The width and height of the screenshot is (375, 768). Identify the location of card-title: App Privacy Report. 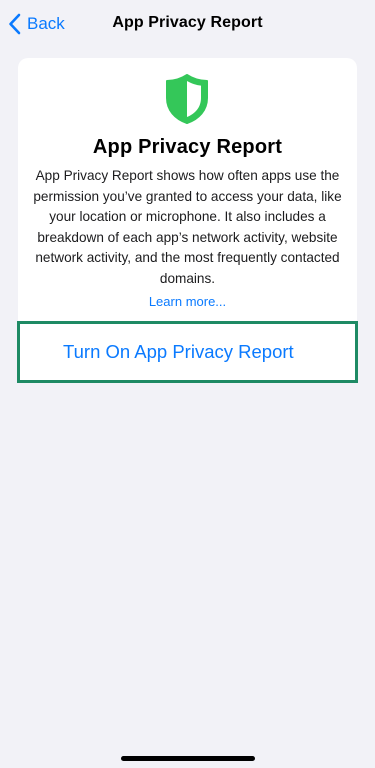
(187, 147).